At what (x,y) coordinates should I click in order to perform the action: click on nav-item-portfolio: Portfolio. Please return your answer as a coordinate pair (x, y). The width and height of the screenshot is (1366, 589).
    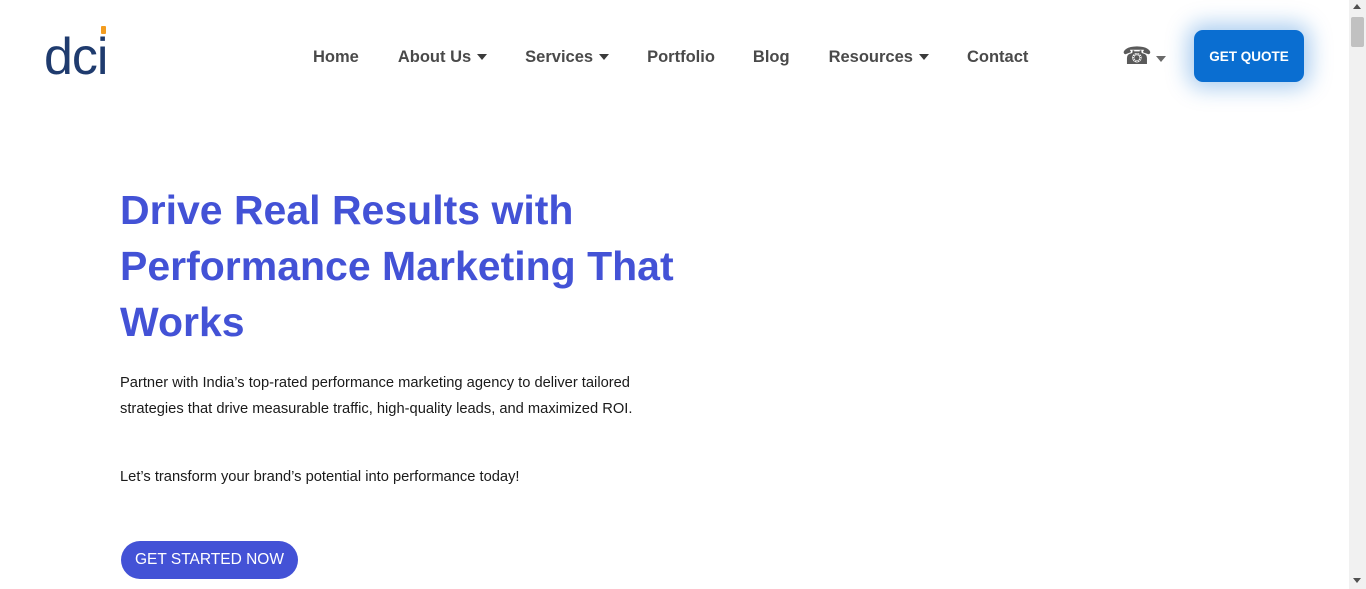
    Looking at the image, I should click on (681, 57).